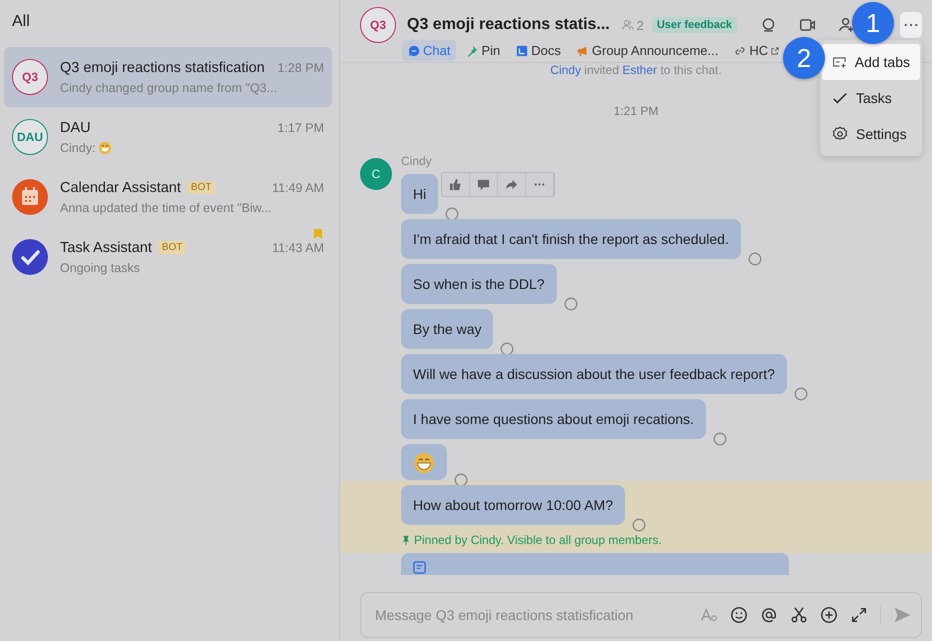  What do you see at coordinates (447, 329) in the screenshot?
I see `message-bubble: By the way` at bounding box center [447, 329].